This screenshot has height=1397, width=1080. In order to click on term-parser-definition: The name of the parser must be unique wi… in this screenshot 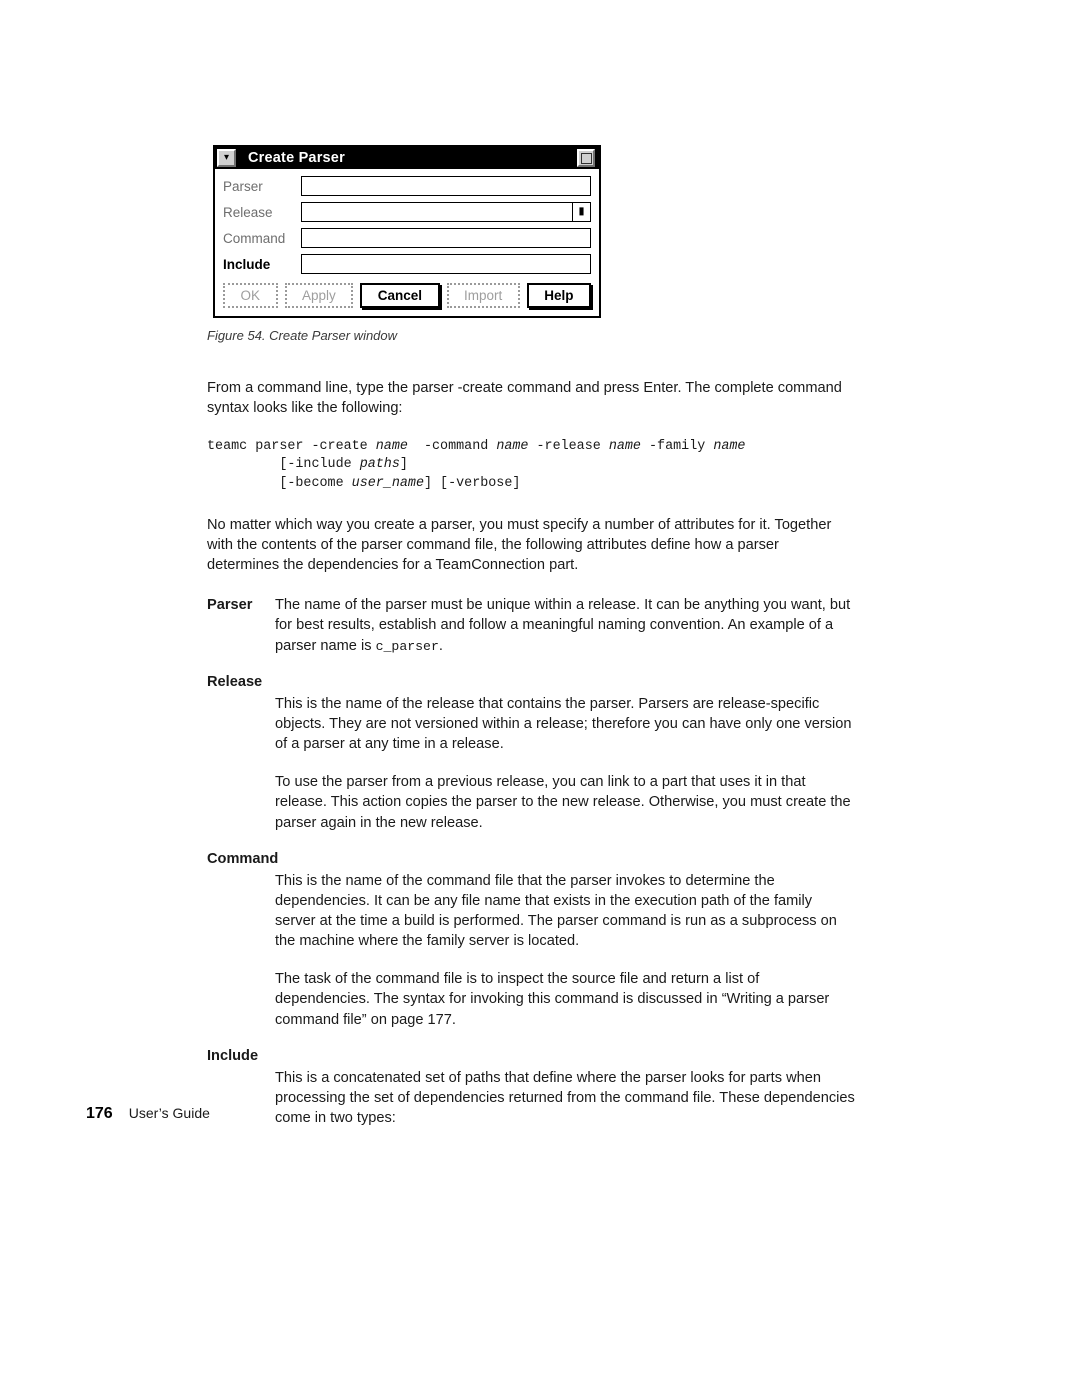, I will do `click(565, 625)`.